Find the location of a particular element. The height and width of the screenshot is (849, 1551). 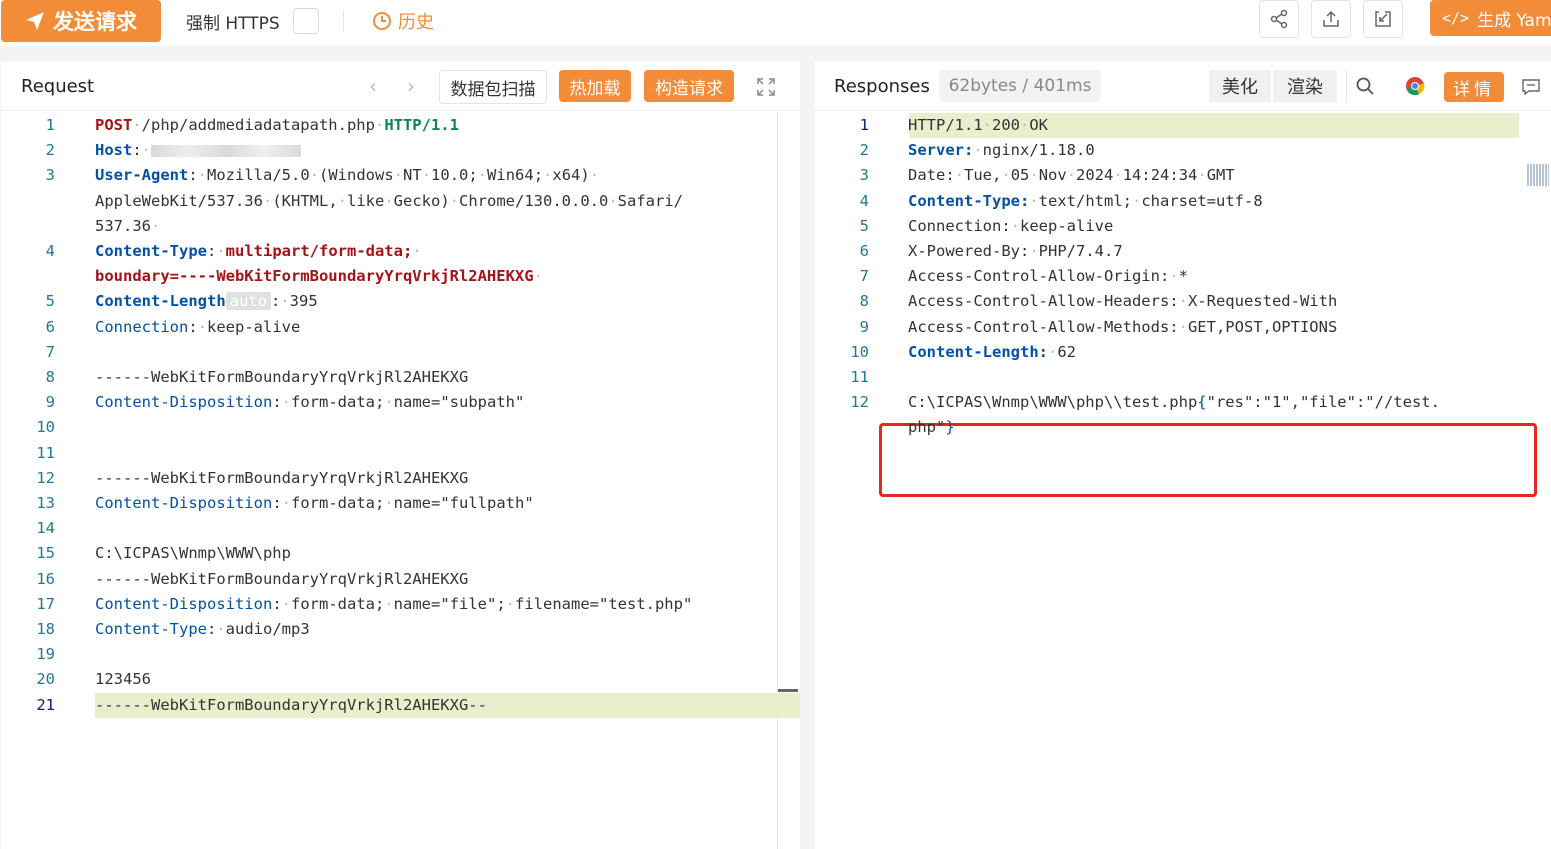

request-title: Request is located at coordinates (58, 86).